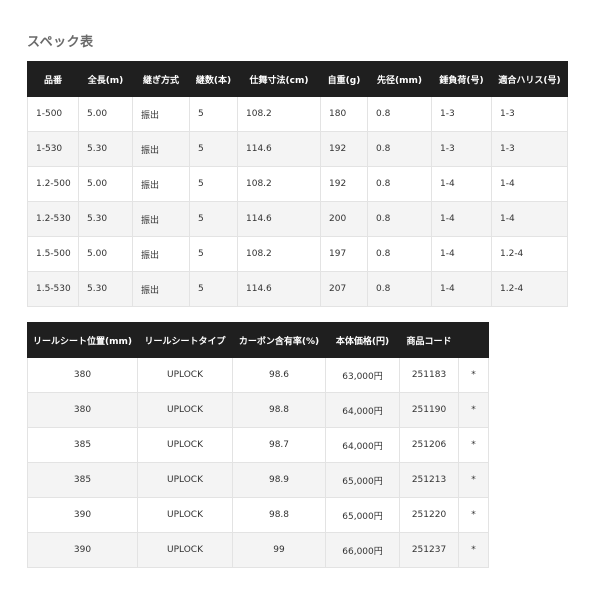 This screenshot has width=600, height=600. I want to click on spec-header-cell: 継ぎ方式, so click(161, 79).